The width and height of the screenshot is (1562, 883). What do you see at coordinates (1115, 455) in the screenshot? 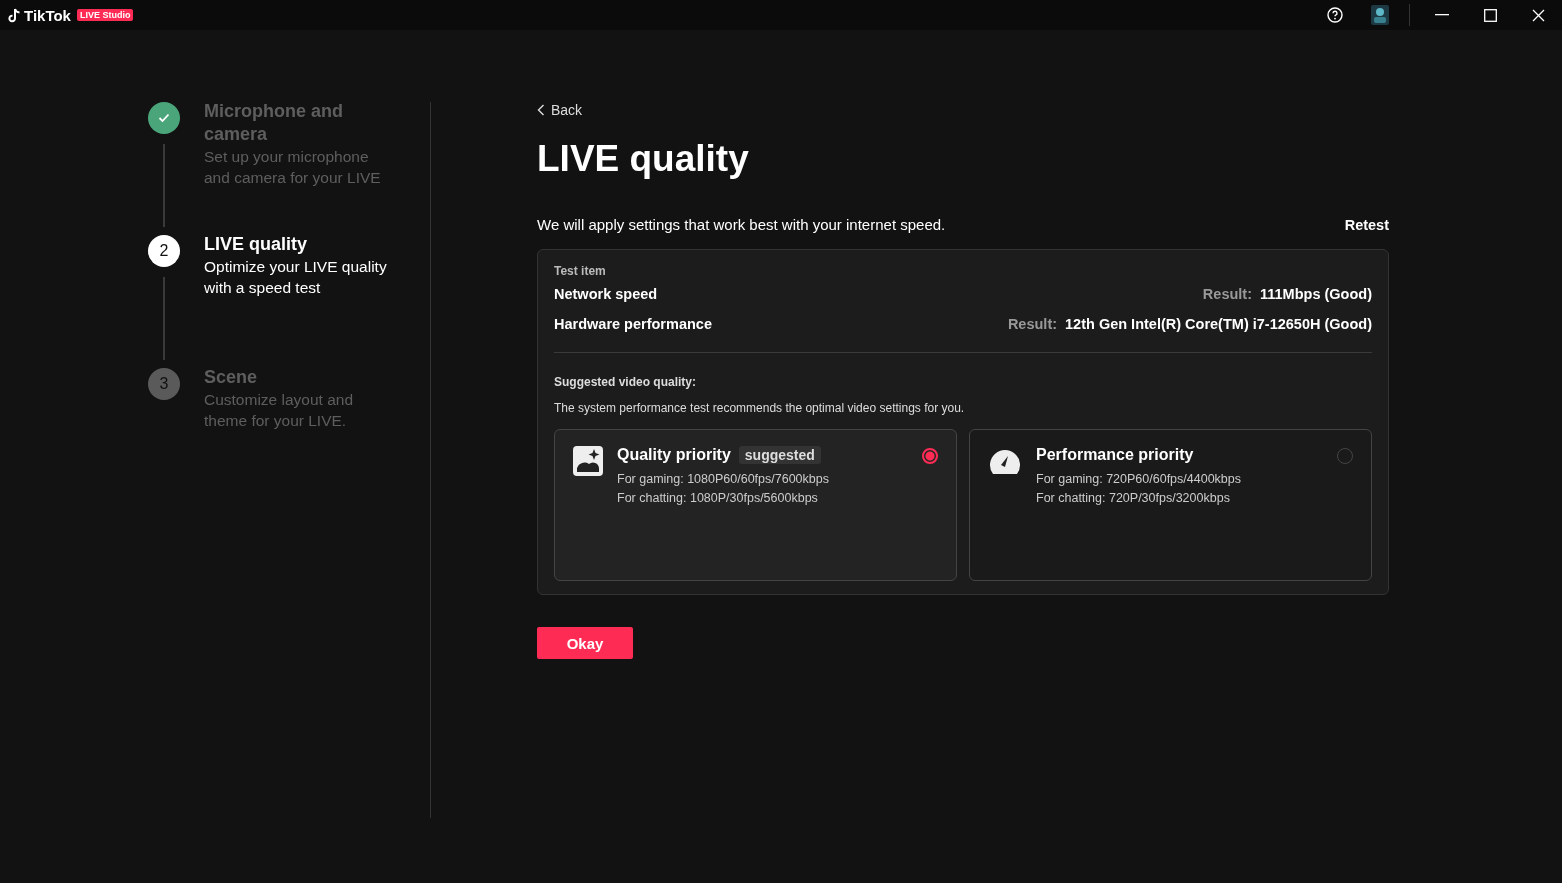
I see `option-title: Performance priority` at bounding box center [1115, 455].